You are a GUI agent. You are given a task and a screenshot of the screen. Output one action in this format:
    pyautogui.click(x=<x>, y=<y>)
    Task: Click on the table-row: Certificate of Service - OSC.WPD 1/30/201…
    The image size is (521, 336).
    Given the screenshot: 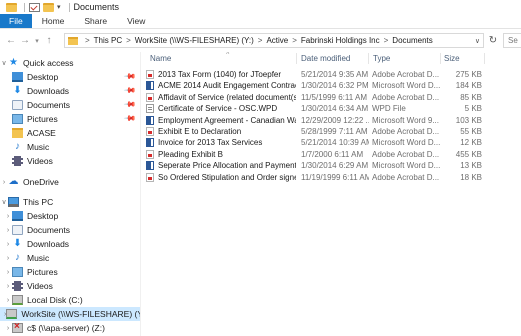 What is the action you would take?
    pyautogui.click(x=331, y=108)
    